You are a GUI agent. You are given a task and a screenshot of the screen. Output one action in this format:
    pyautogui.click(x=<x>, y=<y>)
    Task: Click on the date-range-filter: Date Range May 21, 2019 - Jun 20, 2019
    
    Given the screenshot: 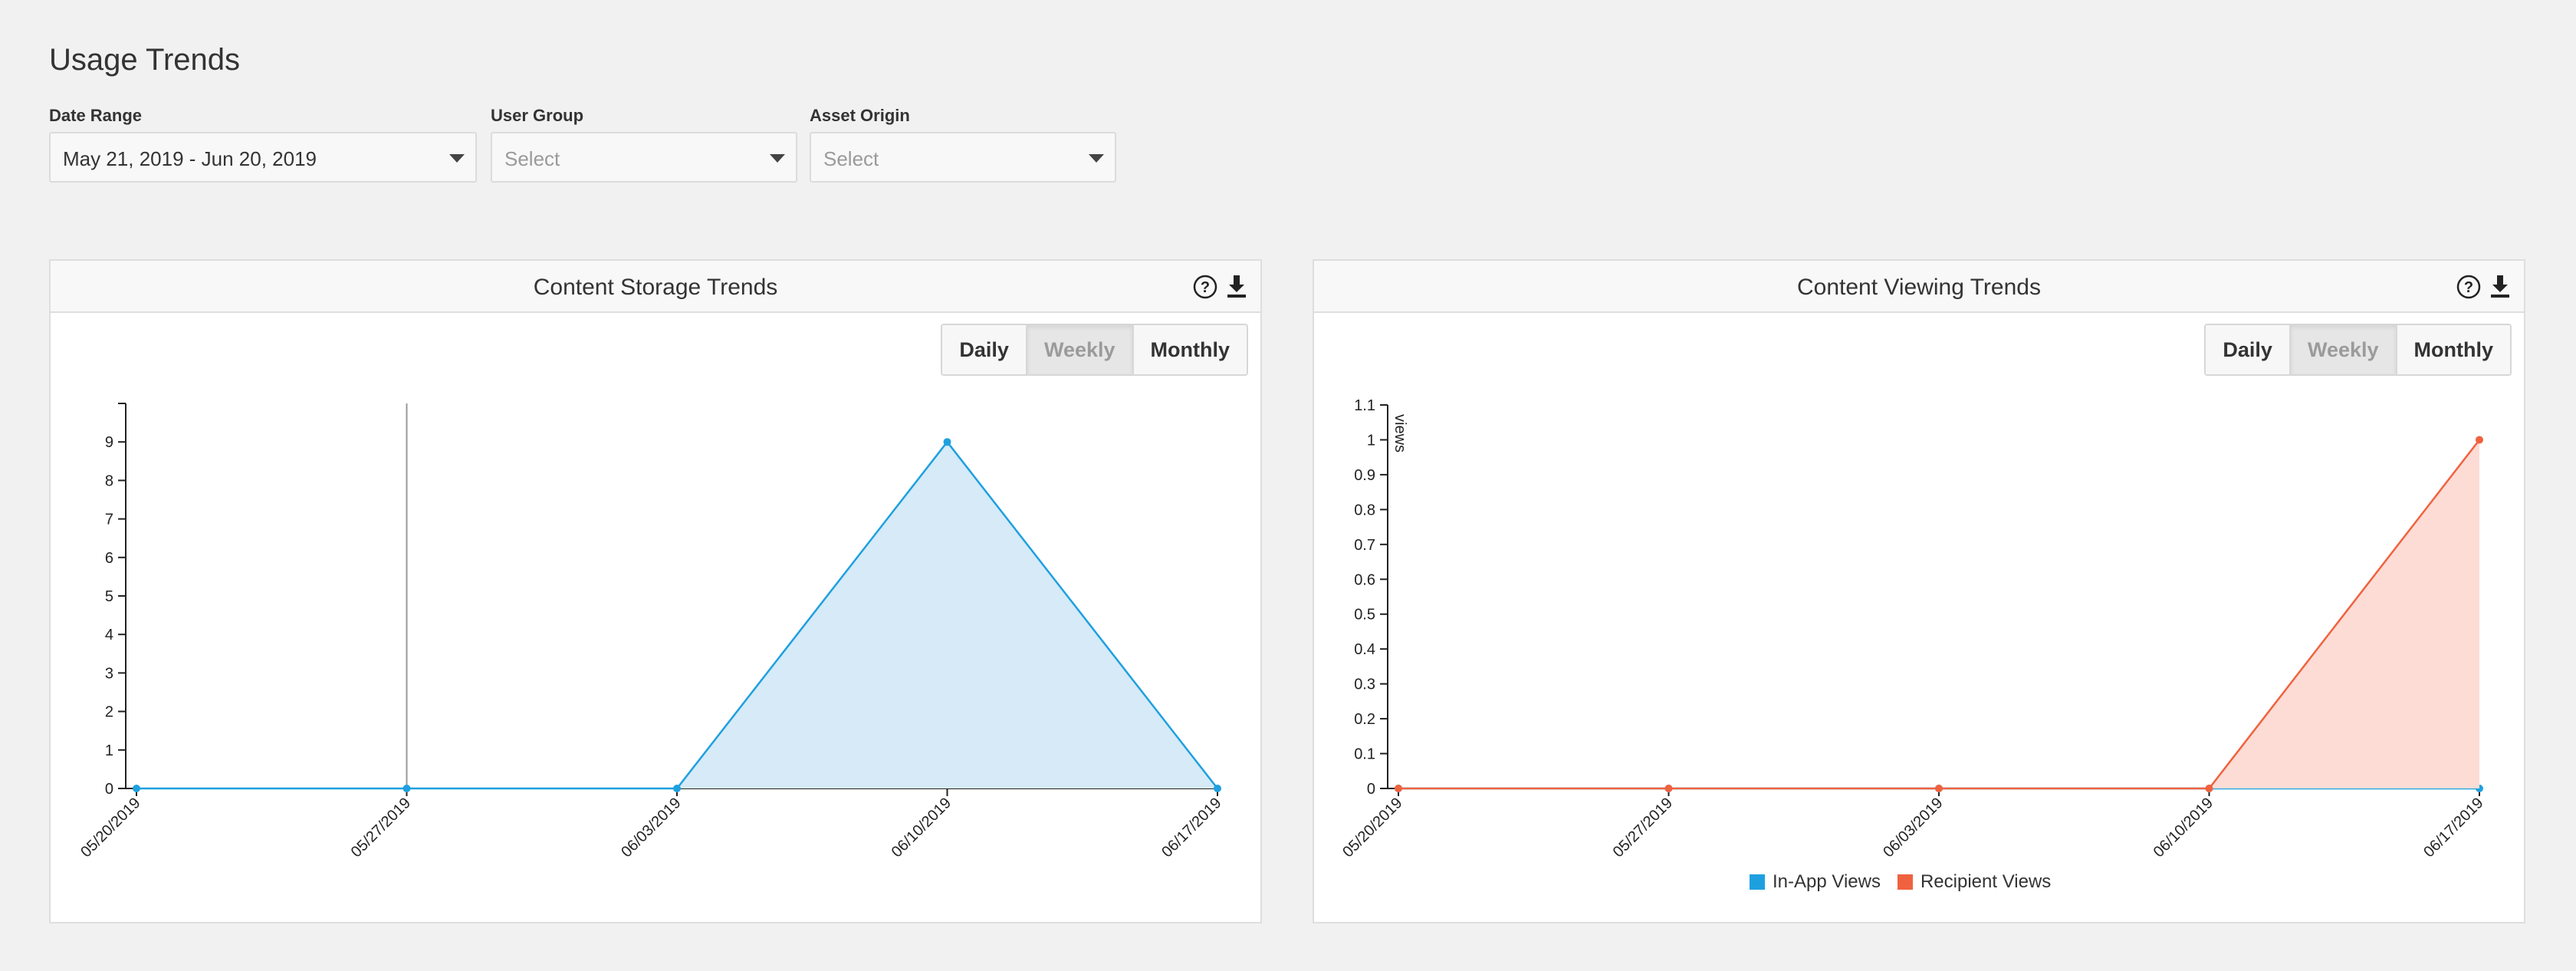 What is the action you would take?
    pyautogui.click(x=263, y=144)
    